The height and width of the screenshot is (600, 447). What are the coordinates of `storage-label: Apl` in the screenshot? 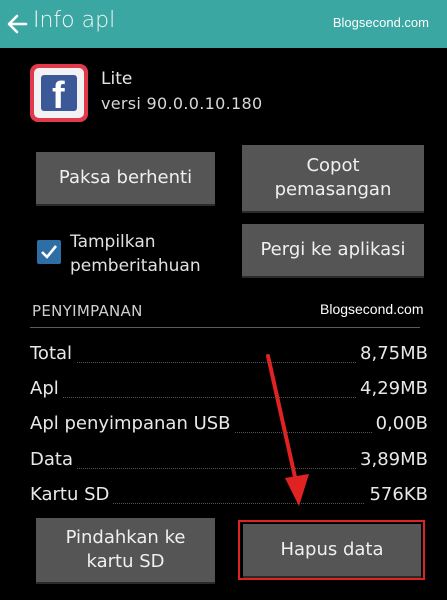 It's located at (46, 388).